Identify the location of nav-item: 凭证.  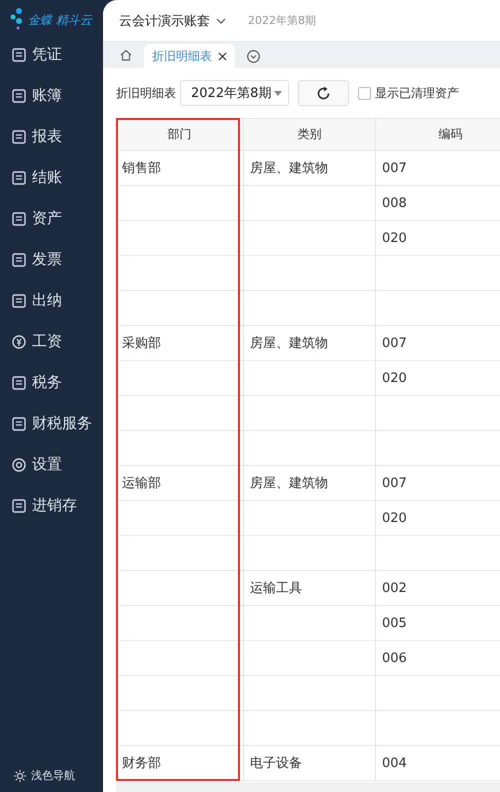
(51, 54).